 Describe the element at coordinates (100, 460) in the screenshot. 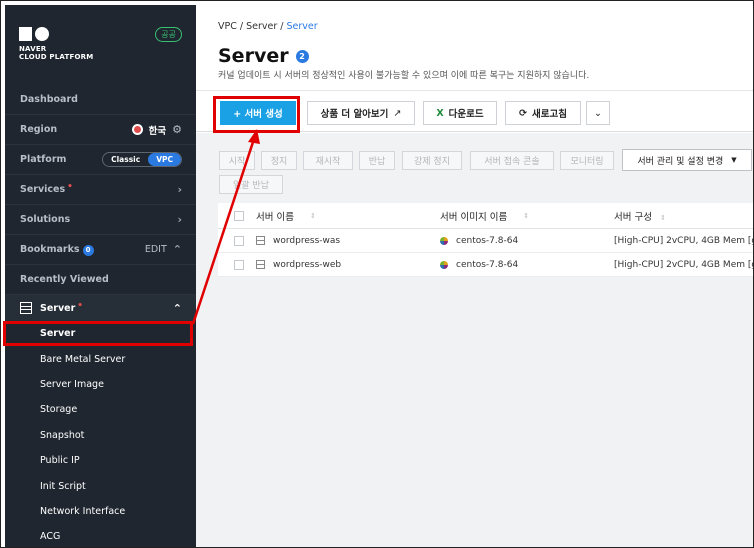

I see `sidebar-subitem-public-ip: Public IP` at that location.